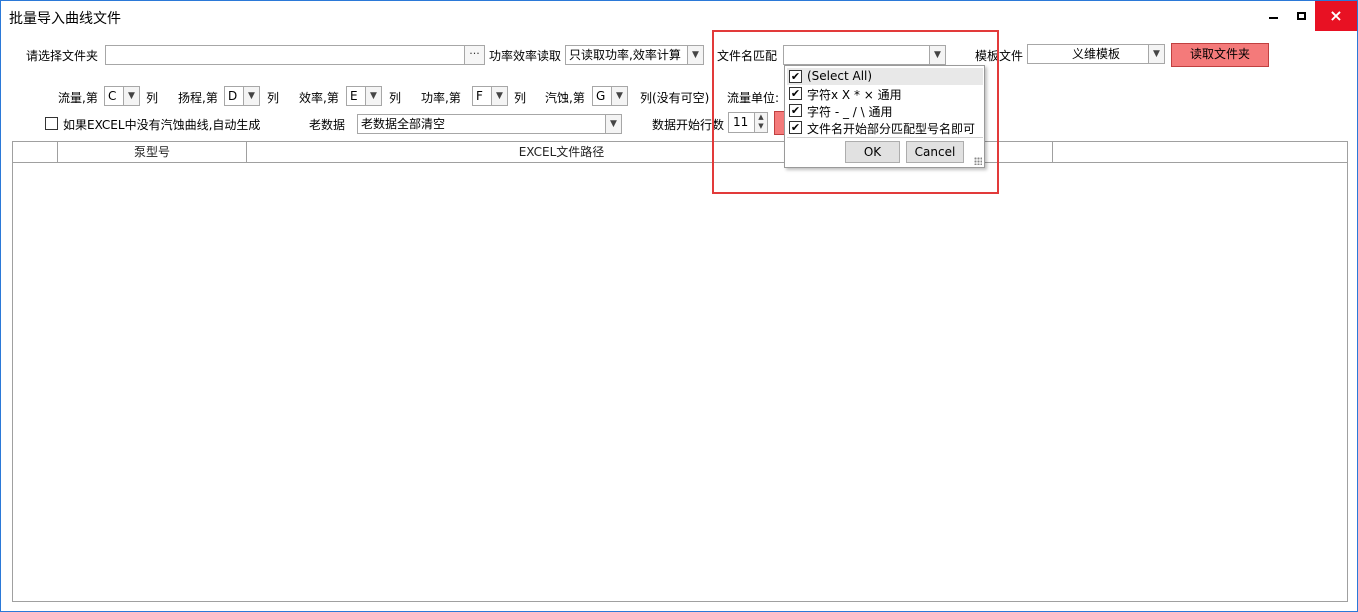 This screenshot has height=612, width=1358. What do you see at coordinates (850, 112) in the screenshot?
I see `popup-item-label: 字符 - _ / \ 通用` at bounding box center [850, 112].